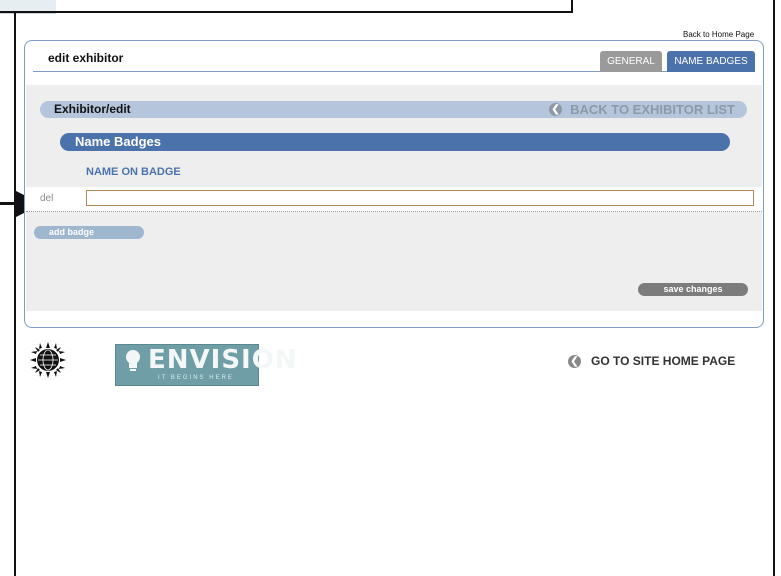 This screenshot has width=781, height=576. What do you see at coordinates (223, 360) in the screenshot?
I see `logo-wordmark: ENVISION` at bounding box center [223, 360].